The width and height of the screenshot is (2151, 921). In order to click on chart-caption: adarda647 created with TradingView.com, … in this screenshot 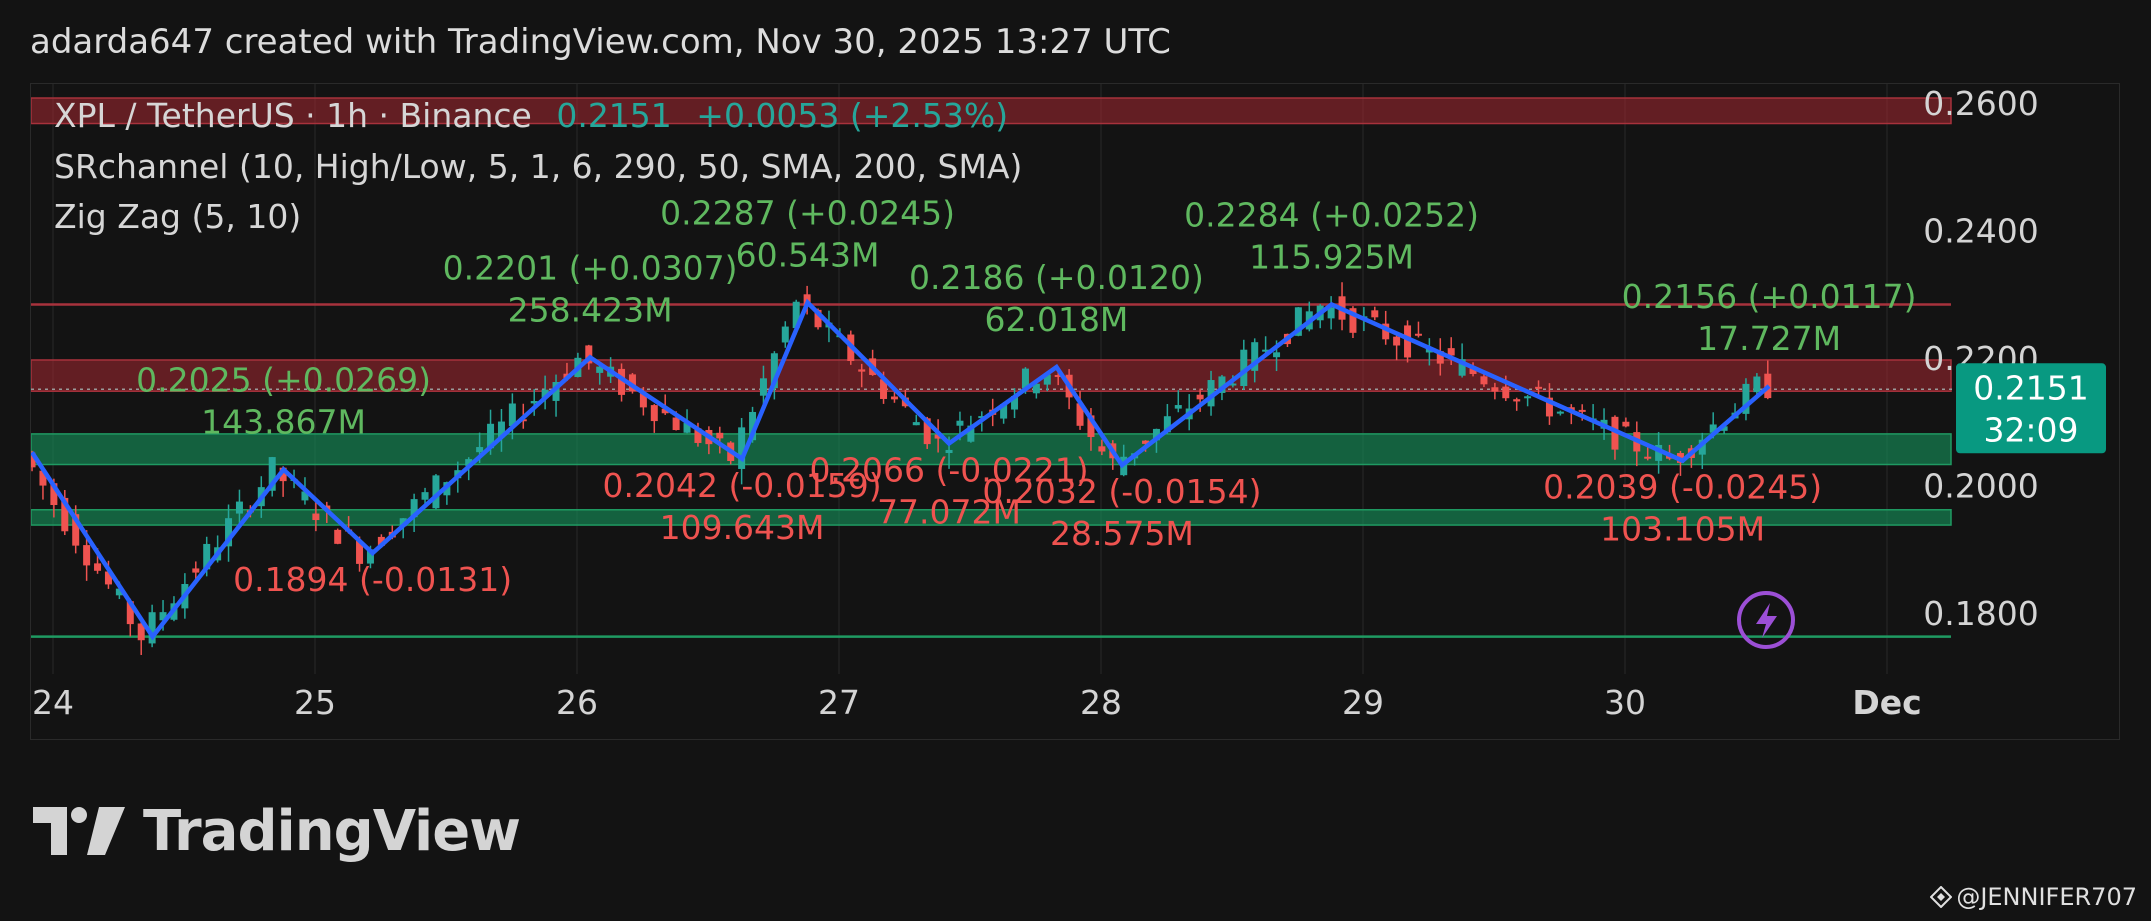, I will do `click(600, 42)`.